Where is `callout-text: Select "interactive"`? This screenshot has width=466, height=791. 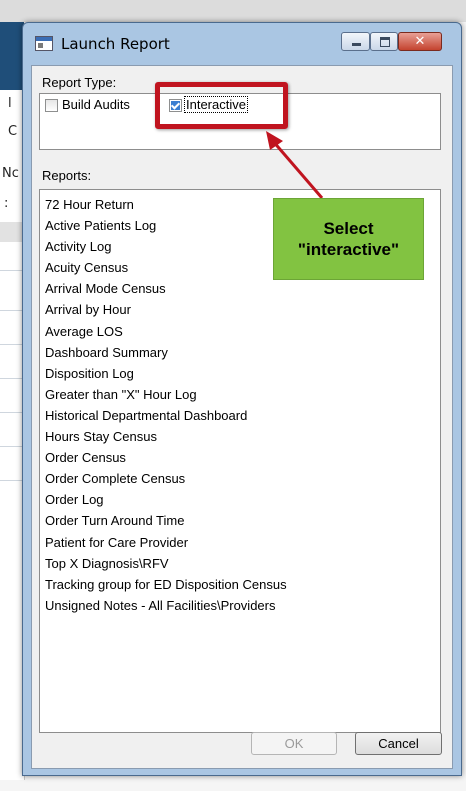 callout-text: Select "interactive" is located at coordinates (348, 239).